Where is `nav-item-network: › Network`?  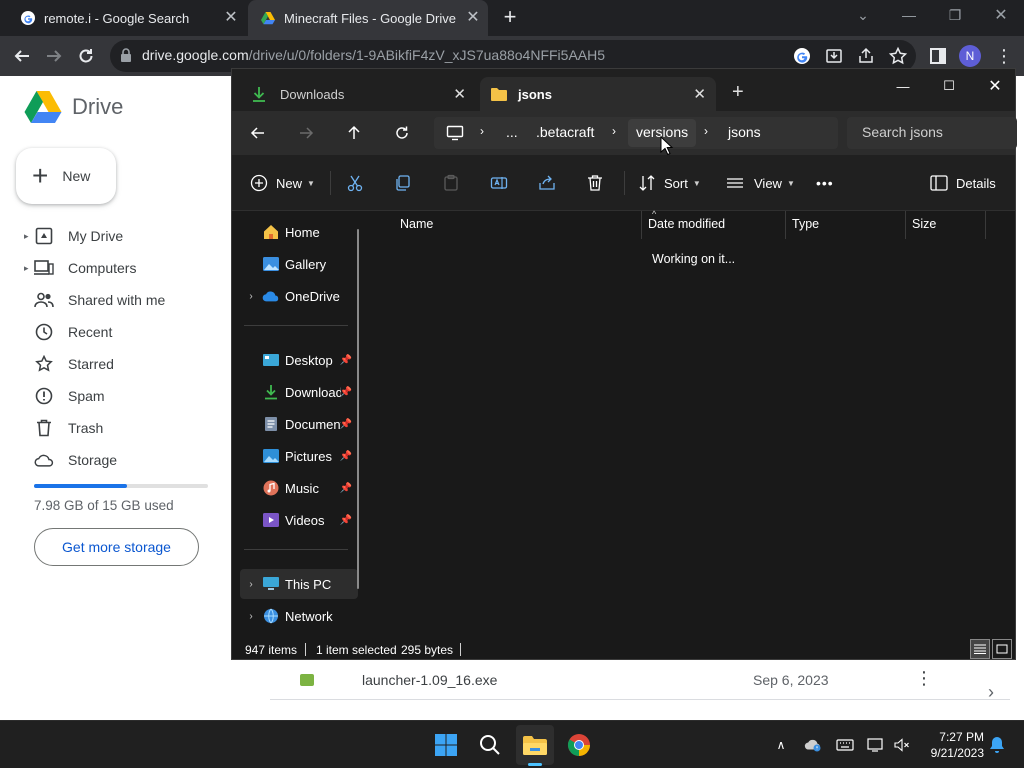 nav-item-network: › Network is located at coordinates (299, 616).